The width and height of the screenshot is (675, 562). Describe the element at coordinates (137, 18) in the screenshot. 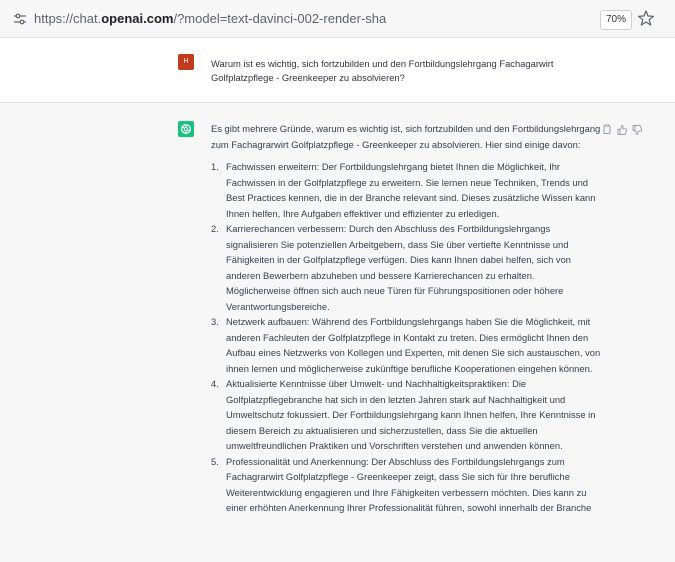

I see `url-domain: openai.com` at that location.